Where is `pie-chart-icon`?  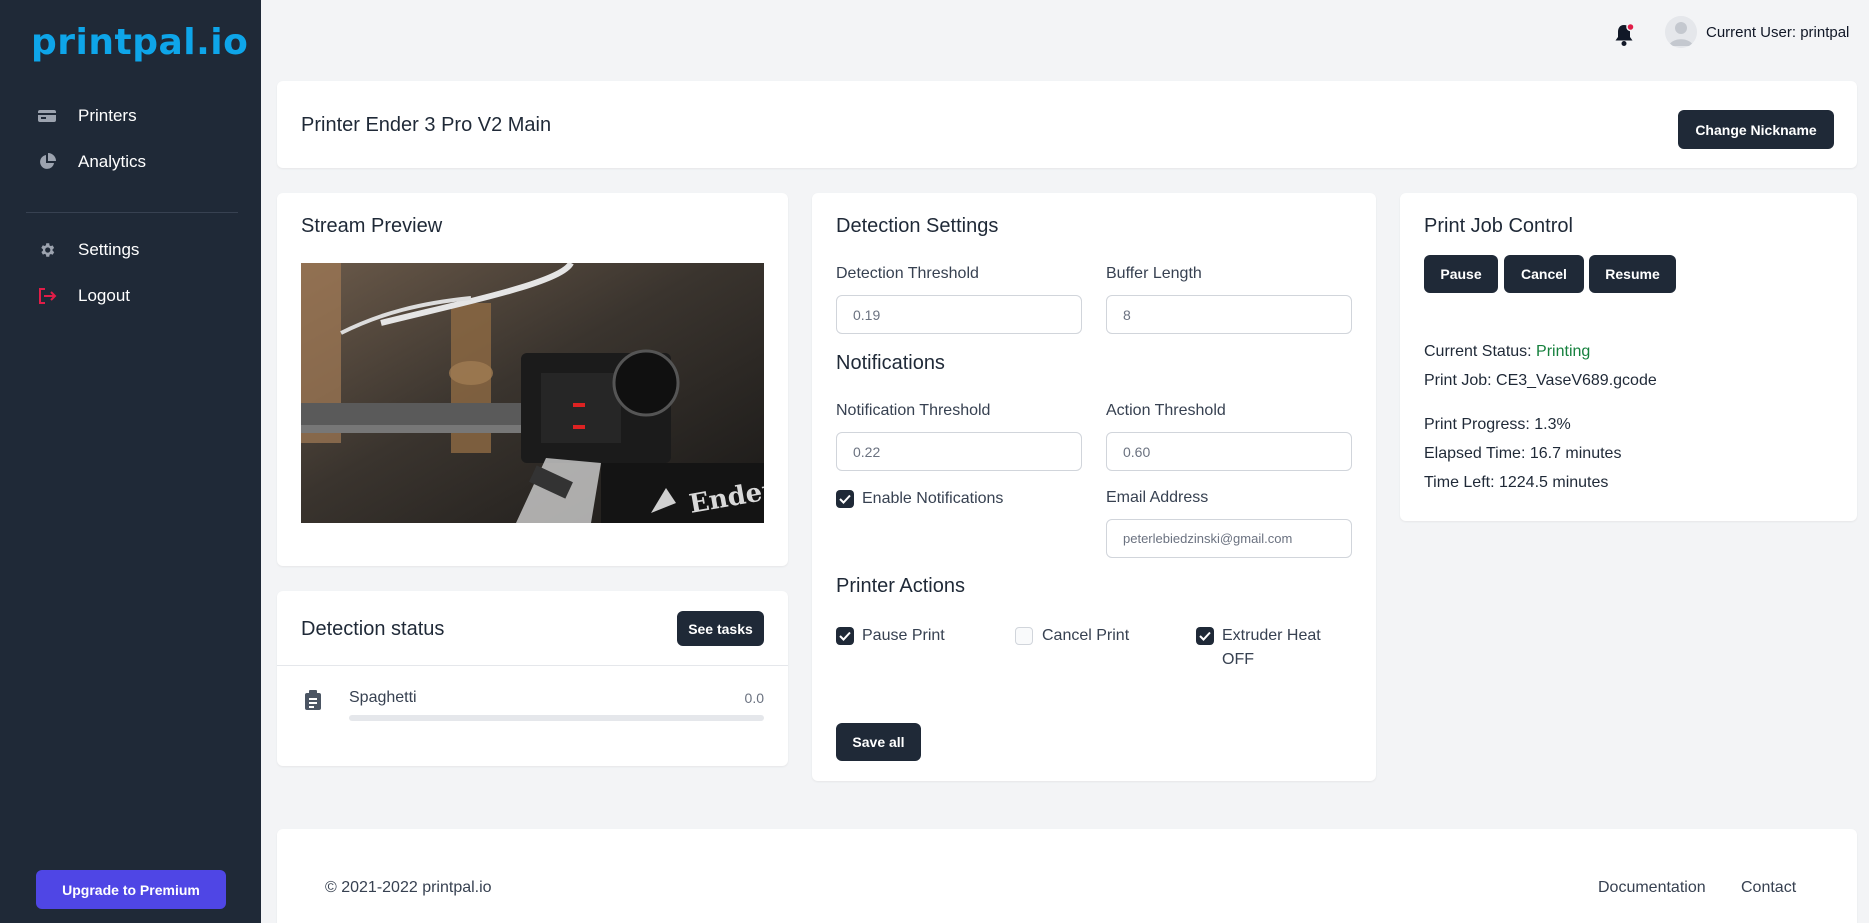
pie-chart-icon is located at coordinates (47, 162).